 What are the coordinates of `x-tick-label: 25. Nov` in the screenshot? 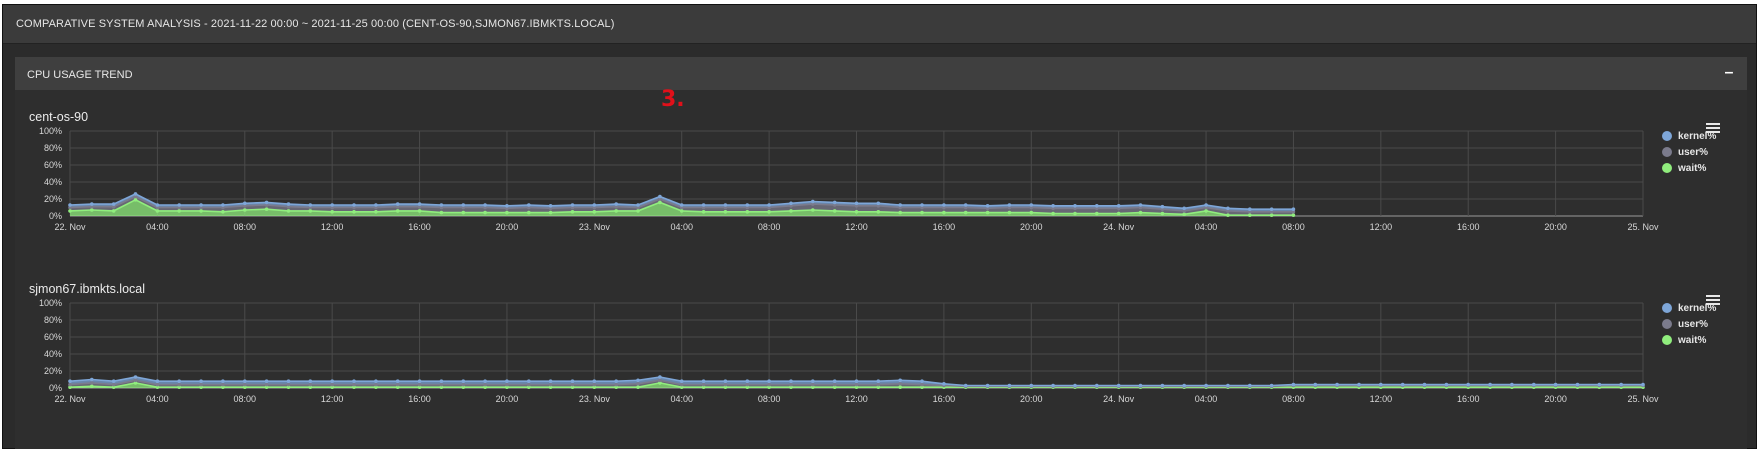 It's located at (1643, 399).